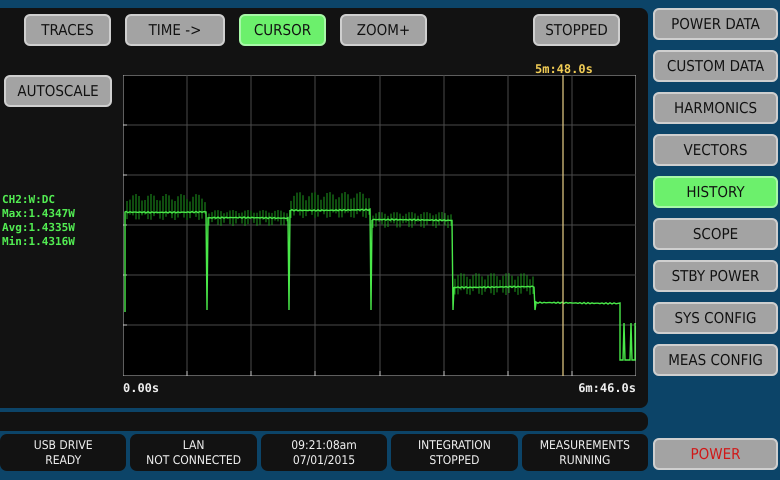 This screenshot has height=480, width=780. What do you see at coordinates (58, 91) in the screenshot?
I see `autoscale-button: AUTOSCALE` at bounding box center [58, 91].